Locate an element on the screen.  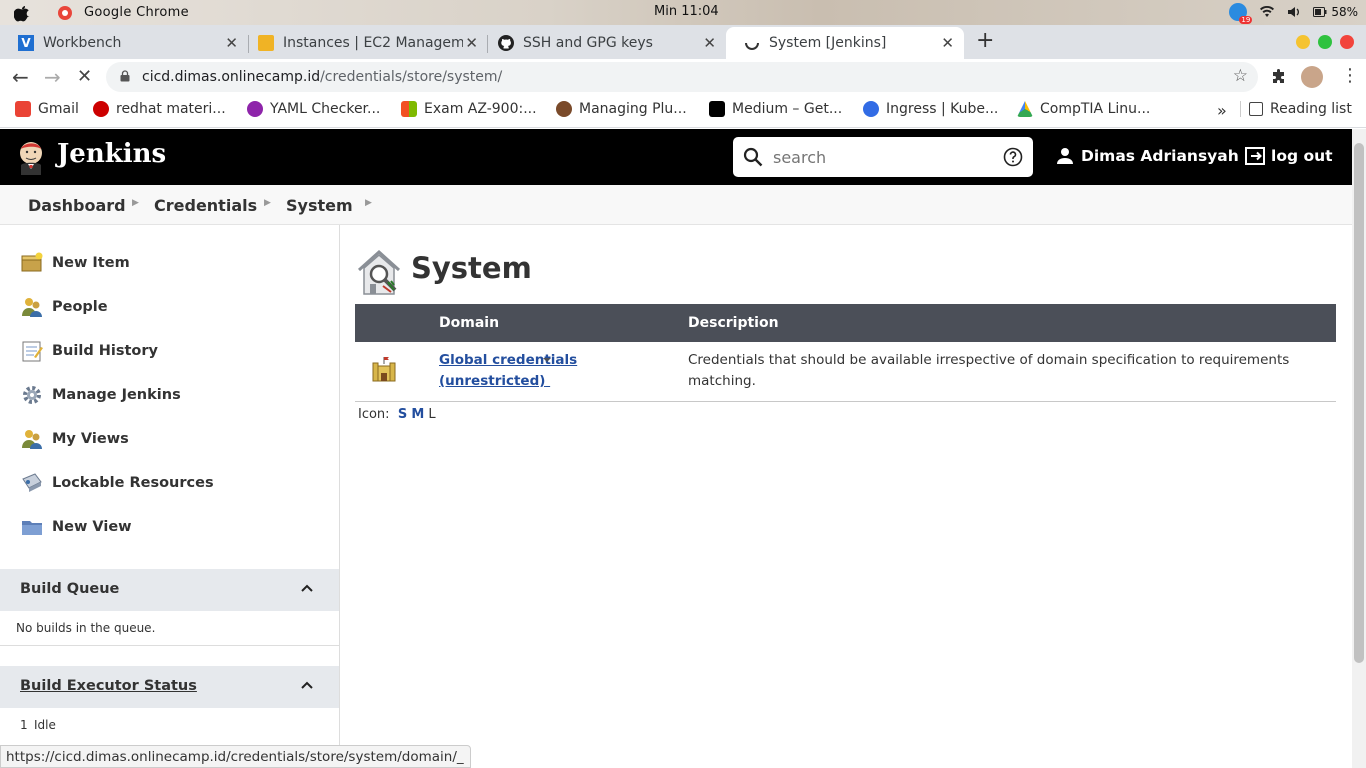
page-title: System is located at coordinates (471, 268).